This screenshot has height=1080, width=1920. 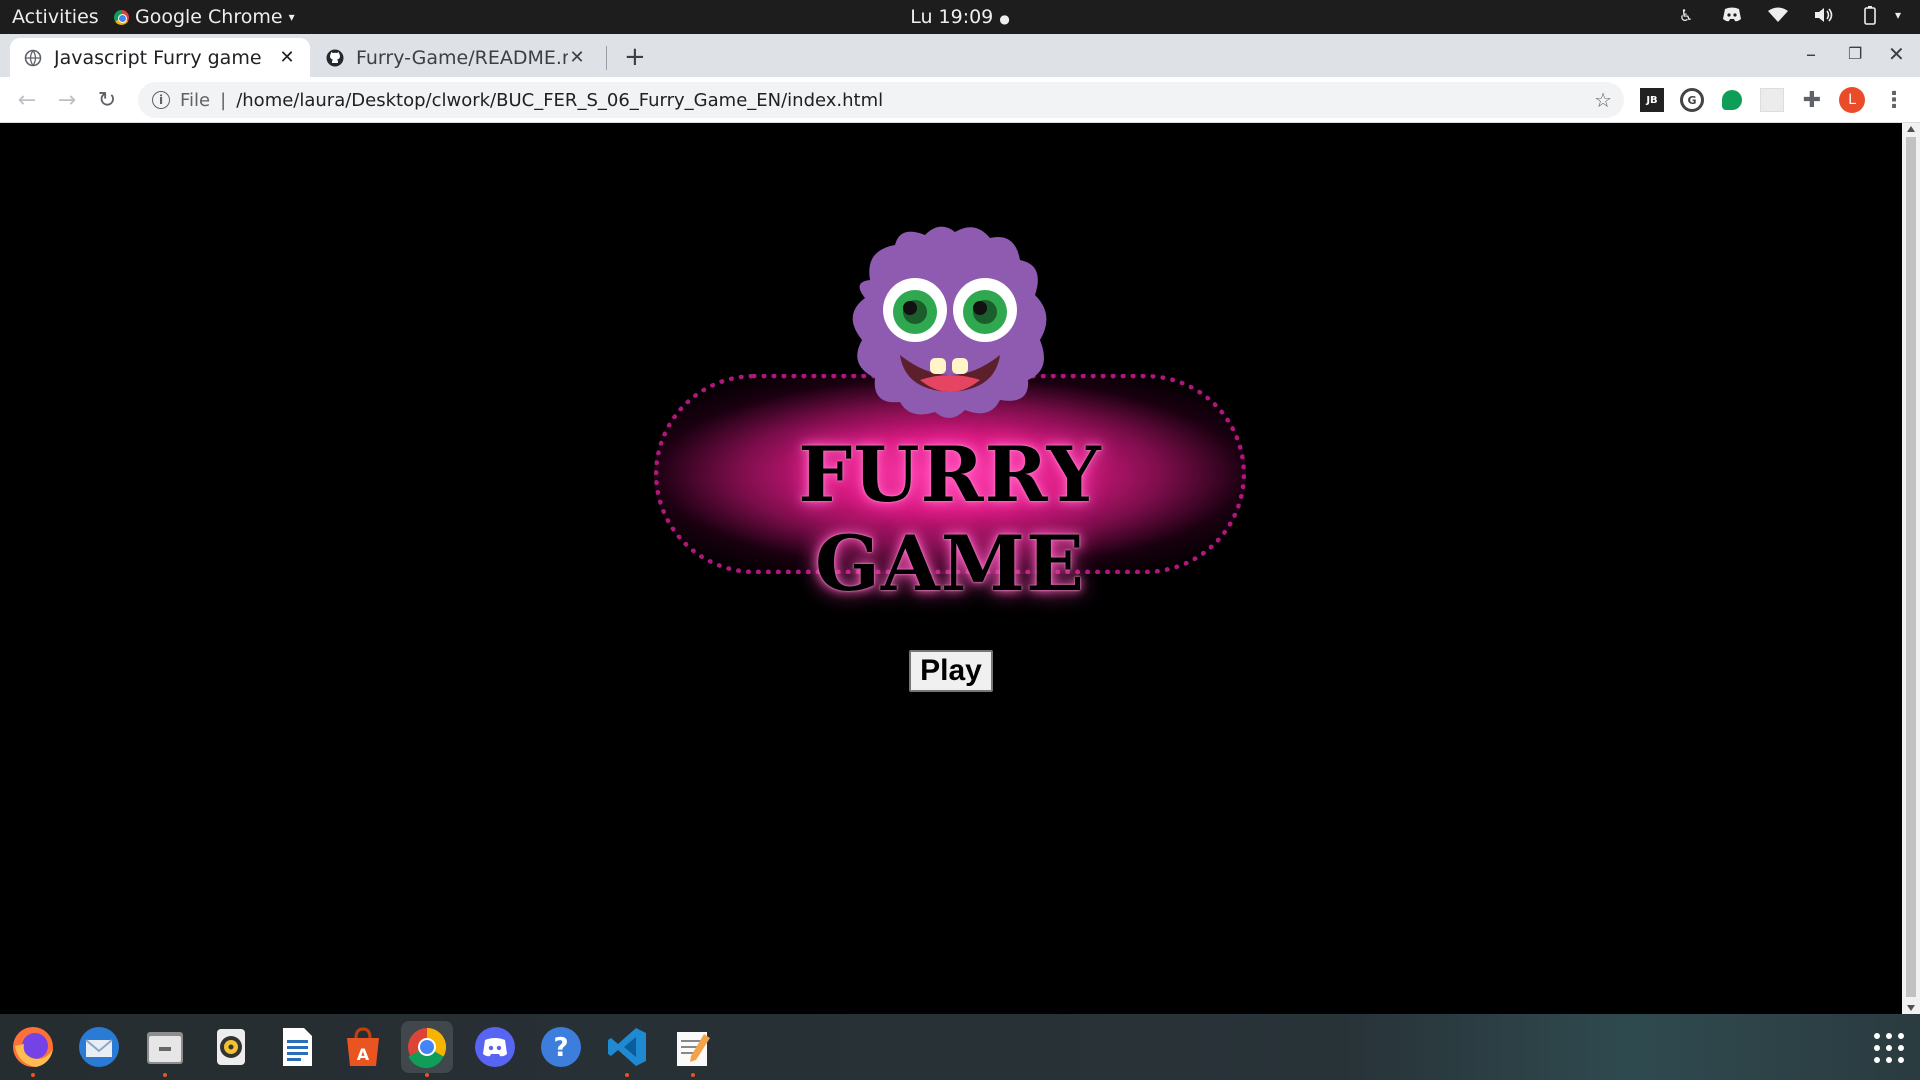 I want to click on firefox-icon, so click(x=33, y=1049).